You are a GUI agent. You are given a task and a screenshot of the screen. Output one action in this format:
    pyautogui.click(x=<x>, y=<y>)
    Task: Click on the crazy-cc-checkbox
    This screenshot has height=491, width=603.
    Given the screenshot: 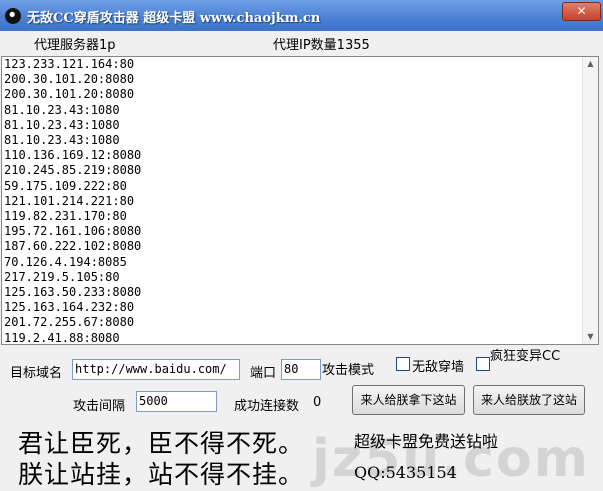 What is the action you would take?
    pyautogui.click(x=483, y=364)
    